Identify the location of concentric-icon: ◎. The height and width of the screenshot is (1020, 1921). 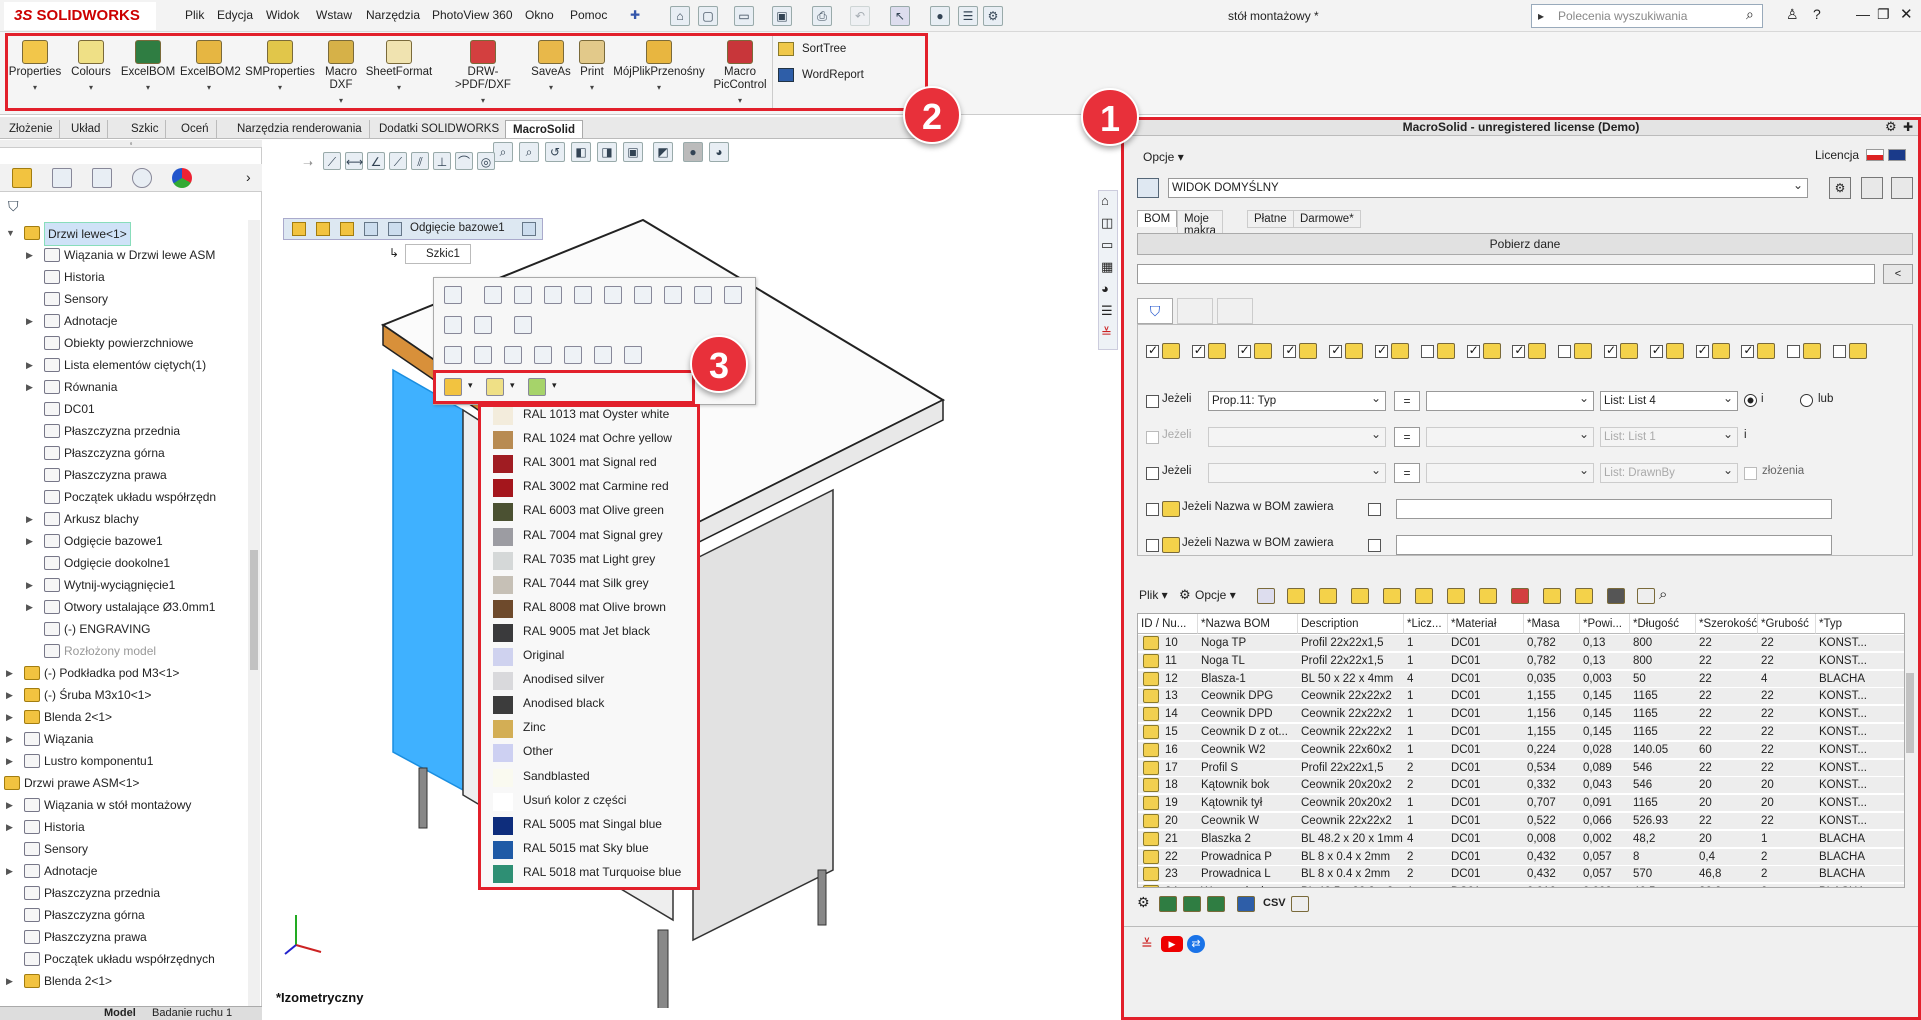
(486, 161).